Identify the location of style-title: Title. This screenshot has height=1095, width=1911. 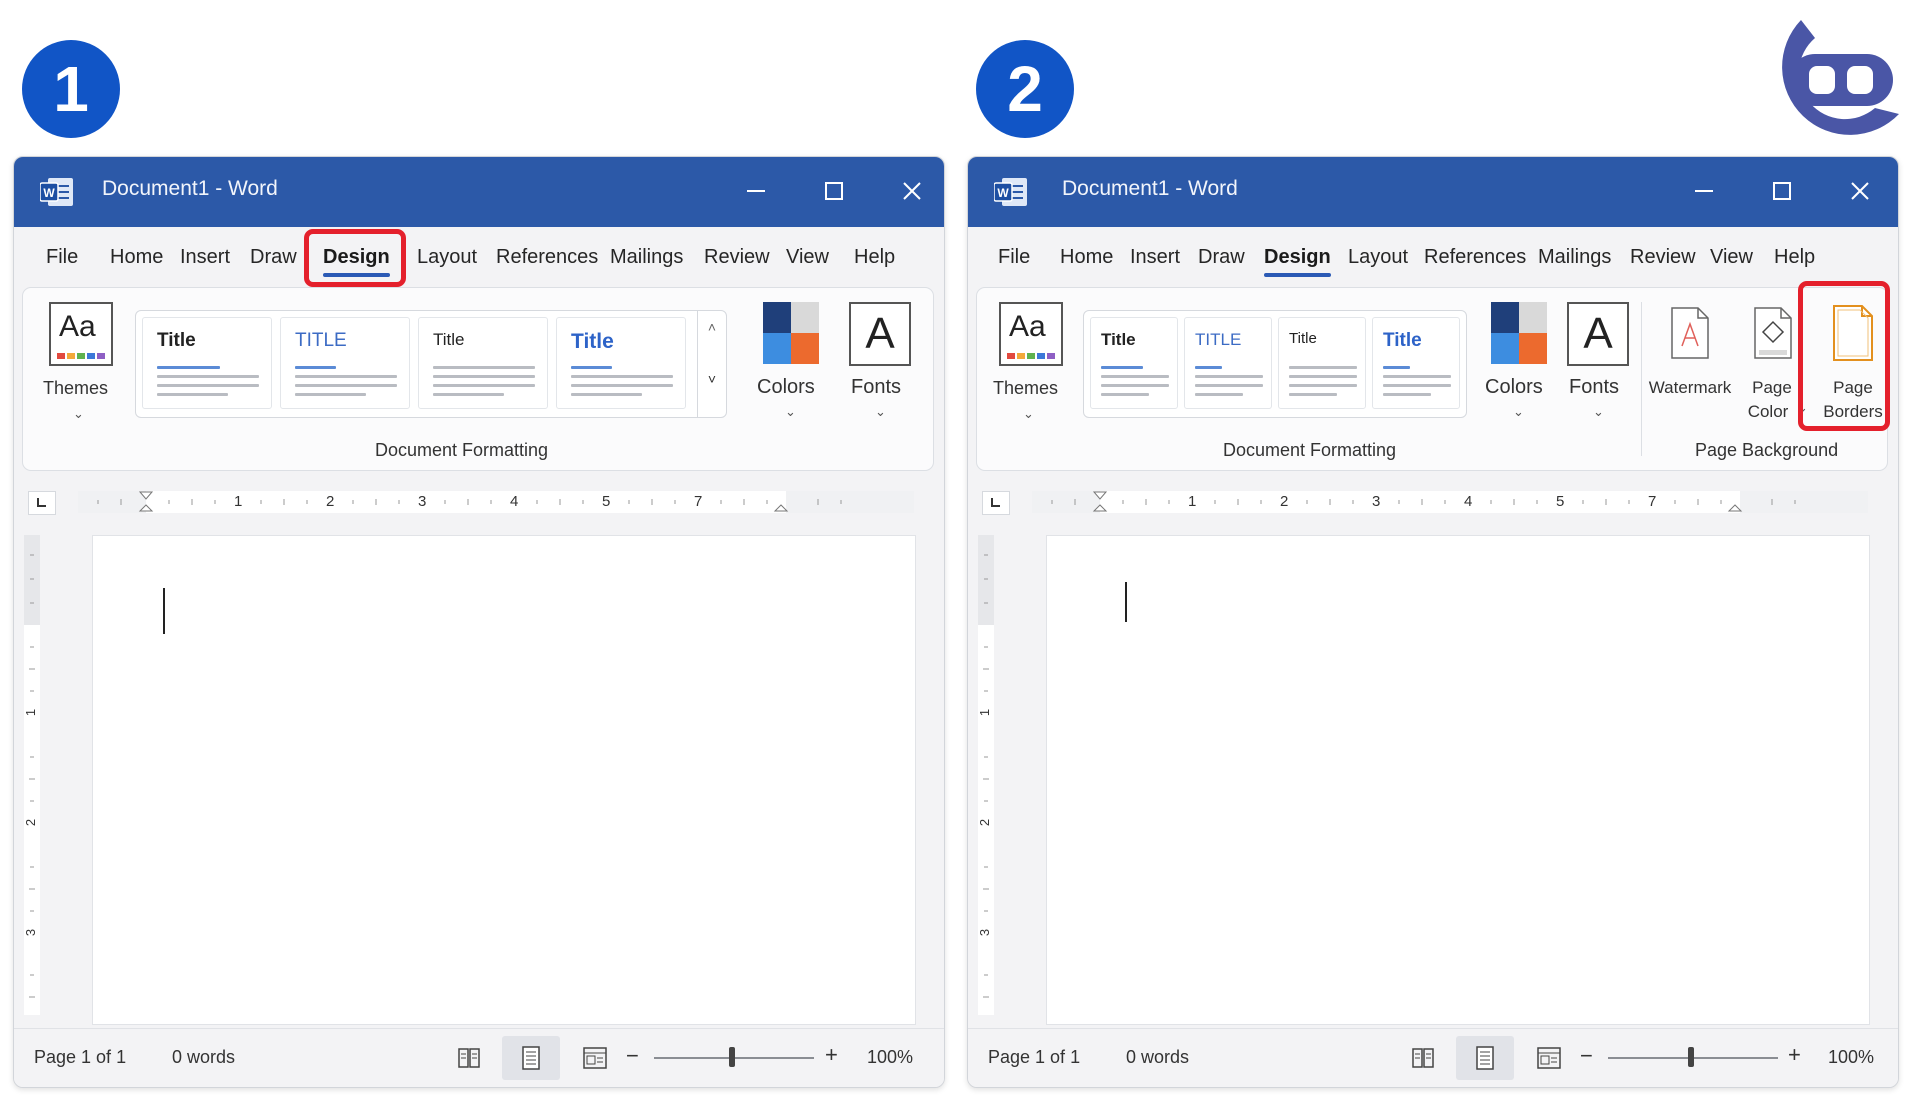
(449, 339).